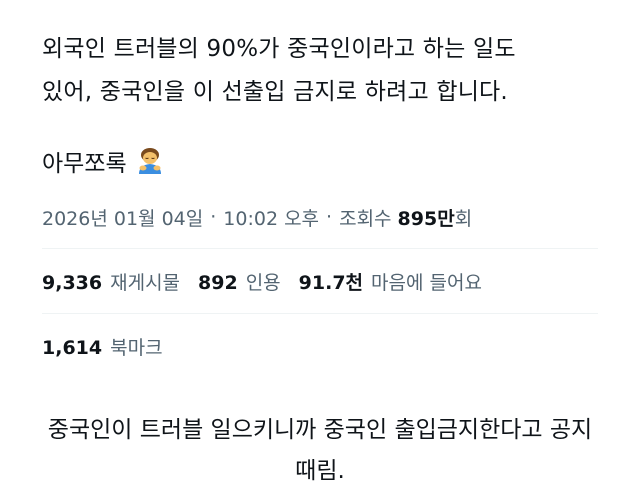  What do you see at coordinates (84, 164) in the screenshot?
I see `reaction-text: 아무쪼록` at bounding box center [84, 164].